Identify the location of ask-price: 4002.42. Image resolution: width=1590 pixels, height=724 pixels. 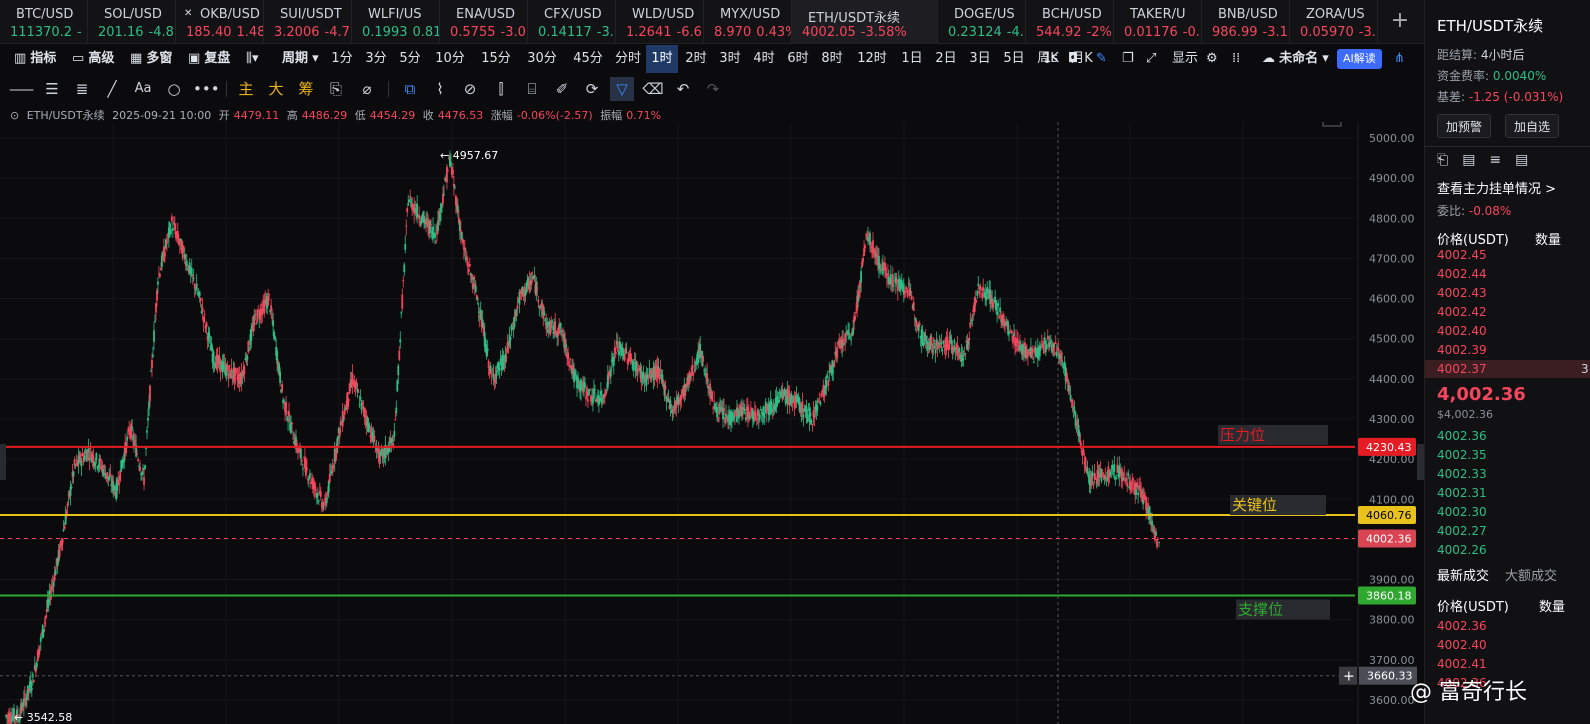
(1462, 312).